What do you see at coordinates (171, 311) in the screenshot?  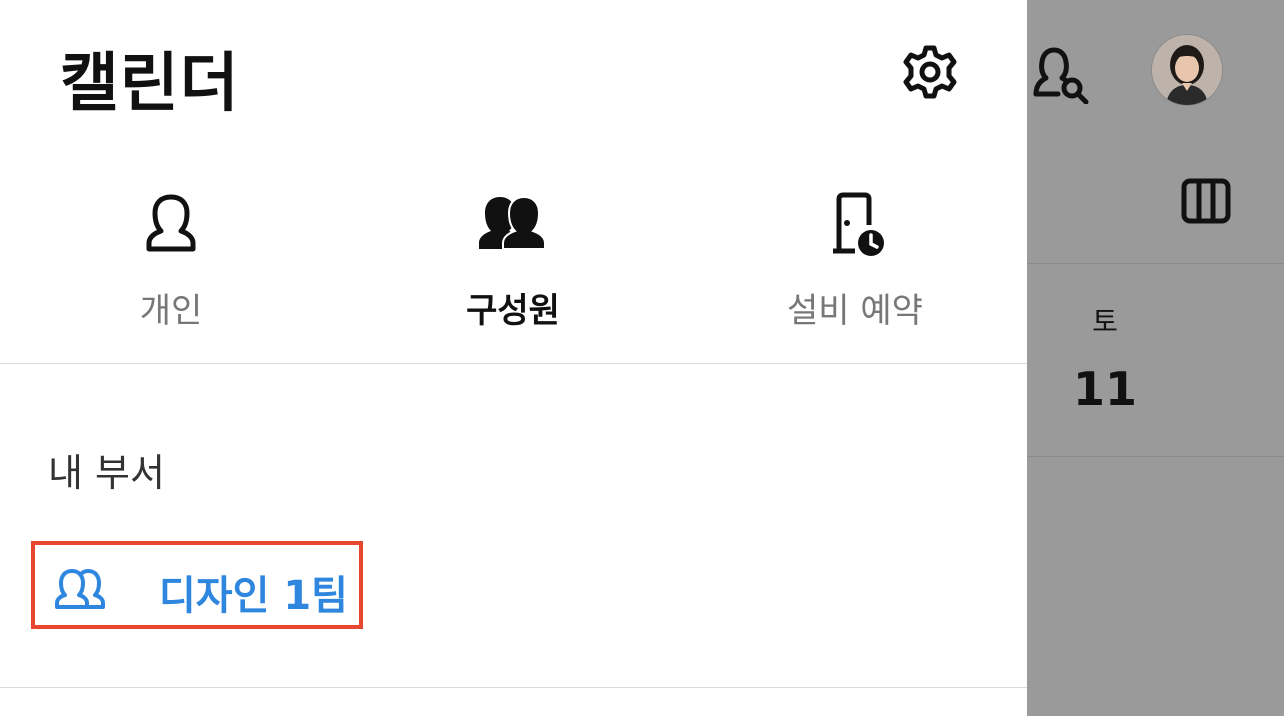 I see `tab-personal-label: 개인` at bounding box center [171, 311].